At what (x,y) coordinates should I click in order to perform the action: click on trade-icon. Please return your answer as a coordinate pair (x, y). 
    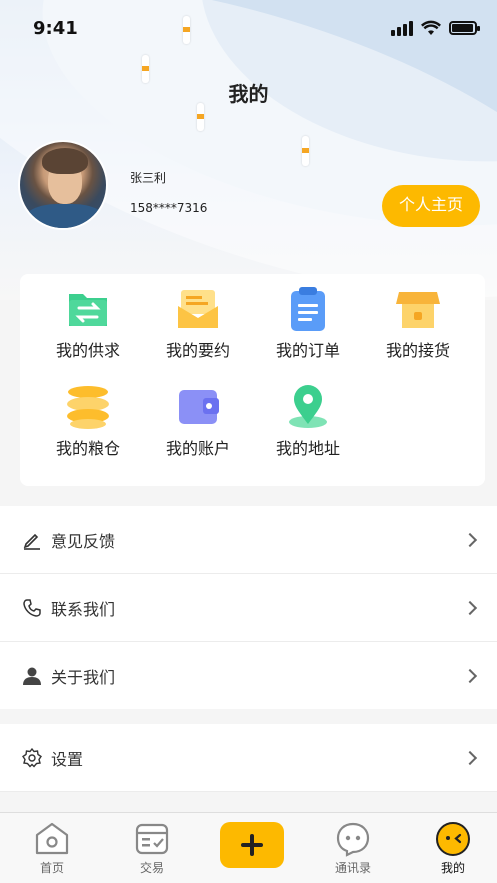
    Looking at the image, I should click on (152, 839).